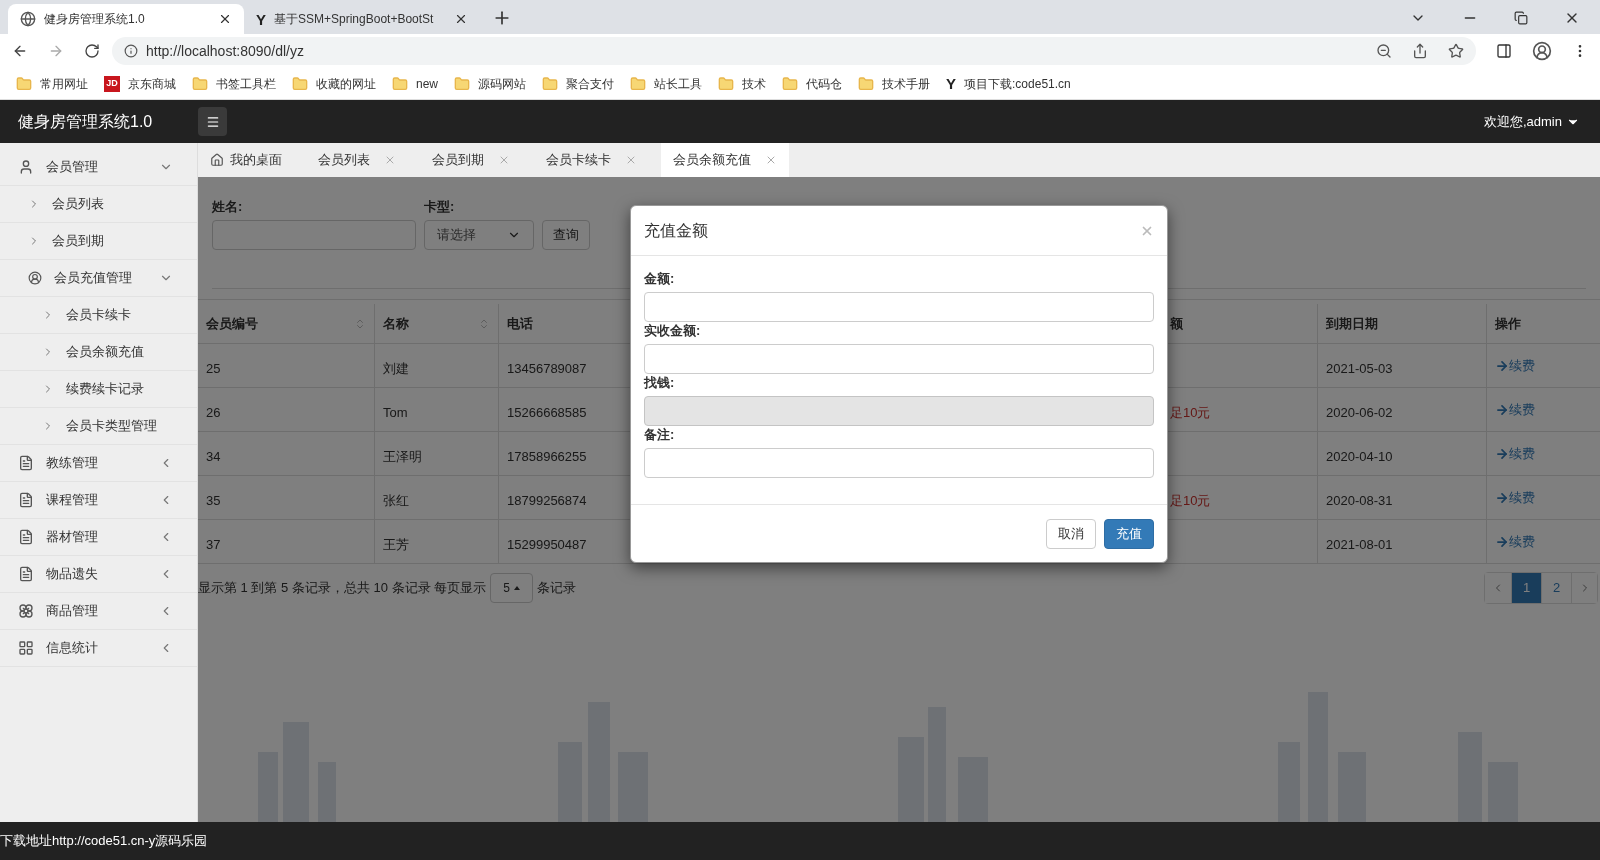 This screenshot has height=860, width=1600. I want to click on browser-tab: Y 基于SSM+SpringBoot+BootSt, so click(362, 19).